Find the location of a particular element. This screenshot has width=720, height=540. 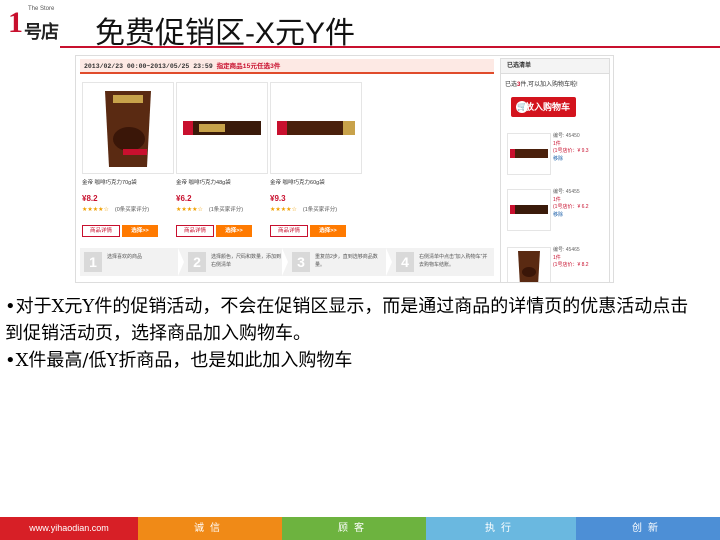

product-price: ¥9.3 is located at coordinates (278, 198).